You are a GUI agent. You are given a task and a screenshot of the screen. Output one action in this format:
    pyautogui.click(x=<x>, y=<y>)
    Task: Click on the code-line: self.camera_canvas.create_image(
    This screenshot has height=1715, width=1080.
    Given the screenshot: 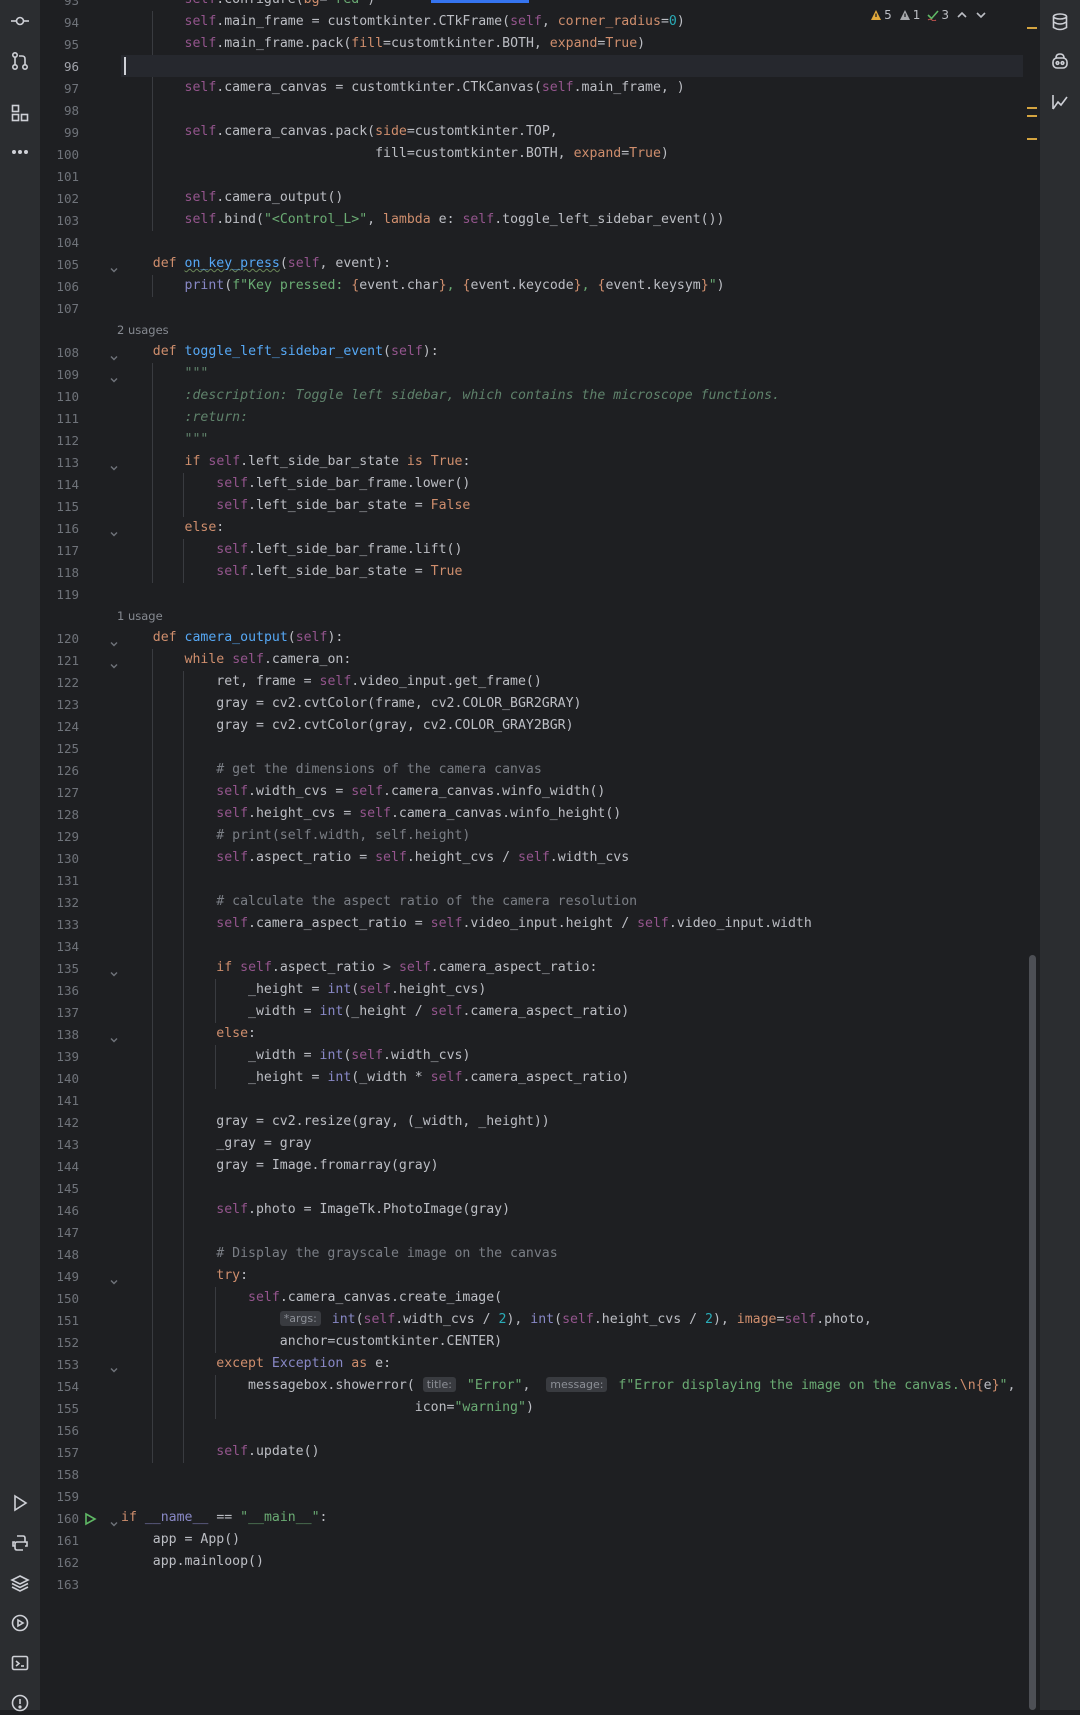 What is the action you would take?
    pyautogui.click(x=572, y=1298)
    